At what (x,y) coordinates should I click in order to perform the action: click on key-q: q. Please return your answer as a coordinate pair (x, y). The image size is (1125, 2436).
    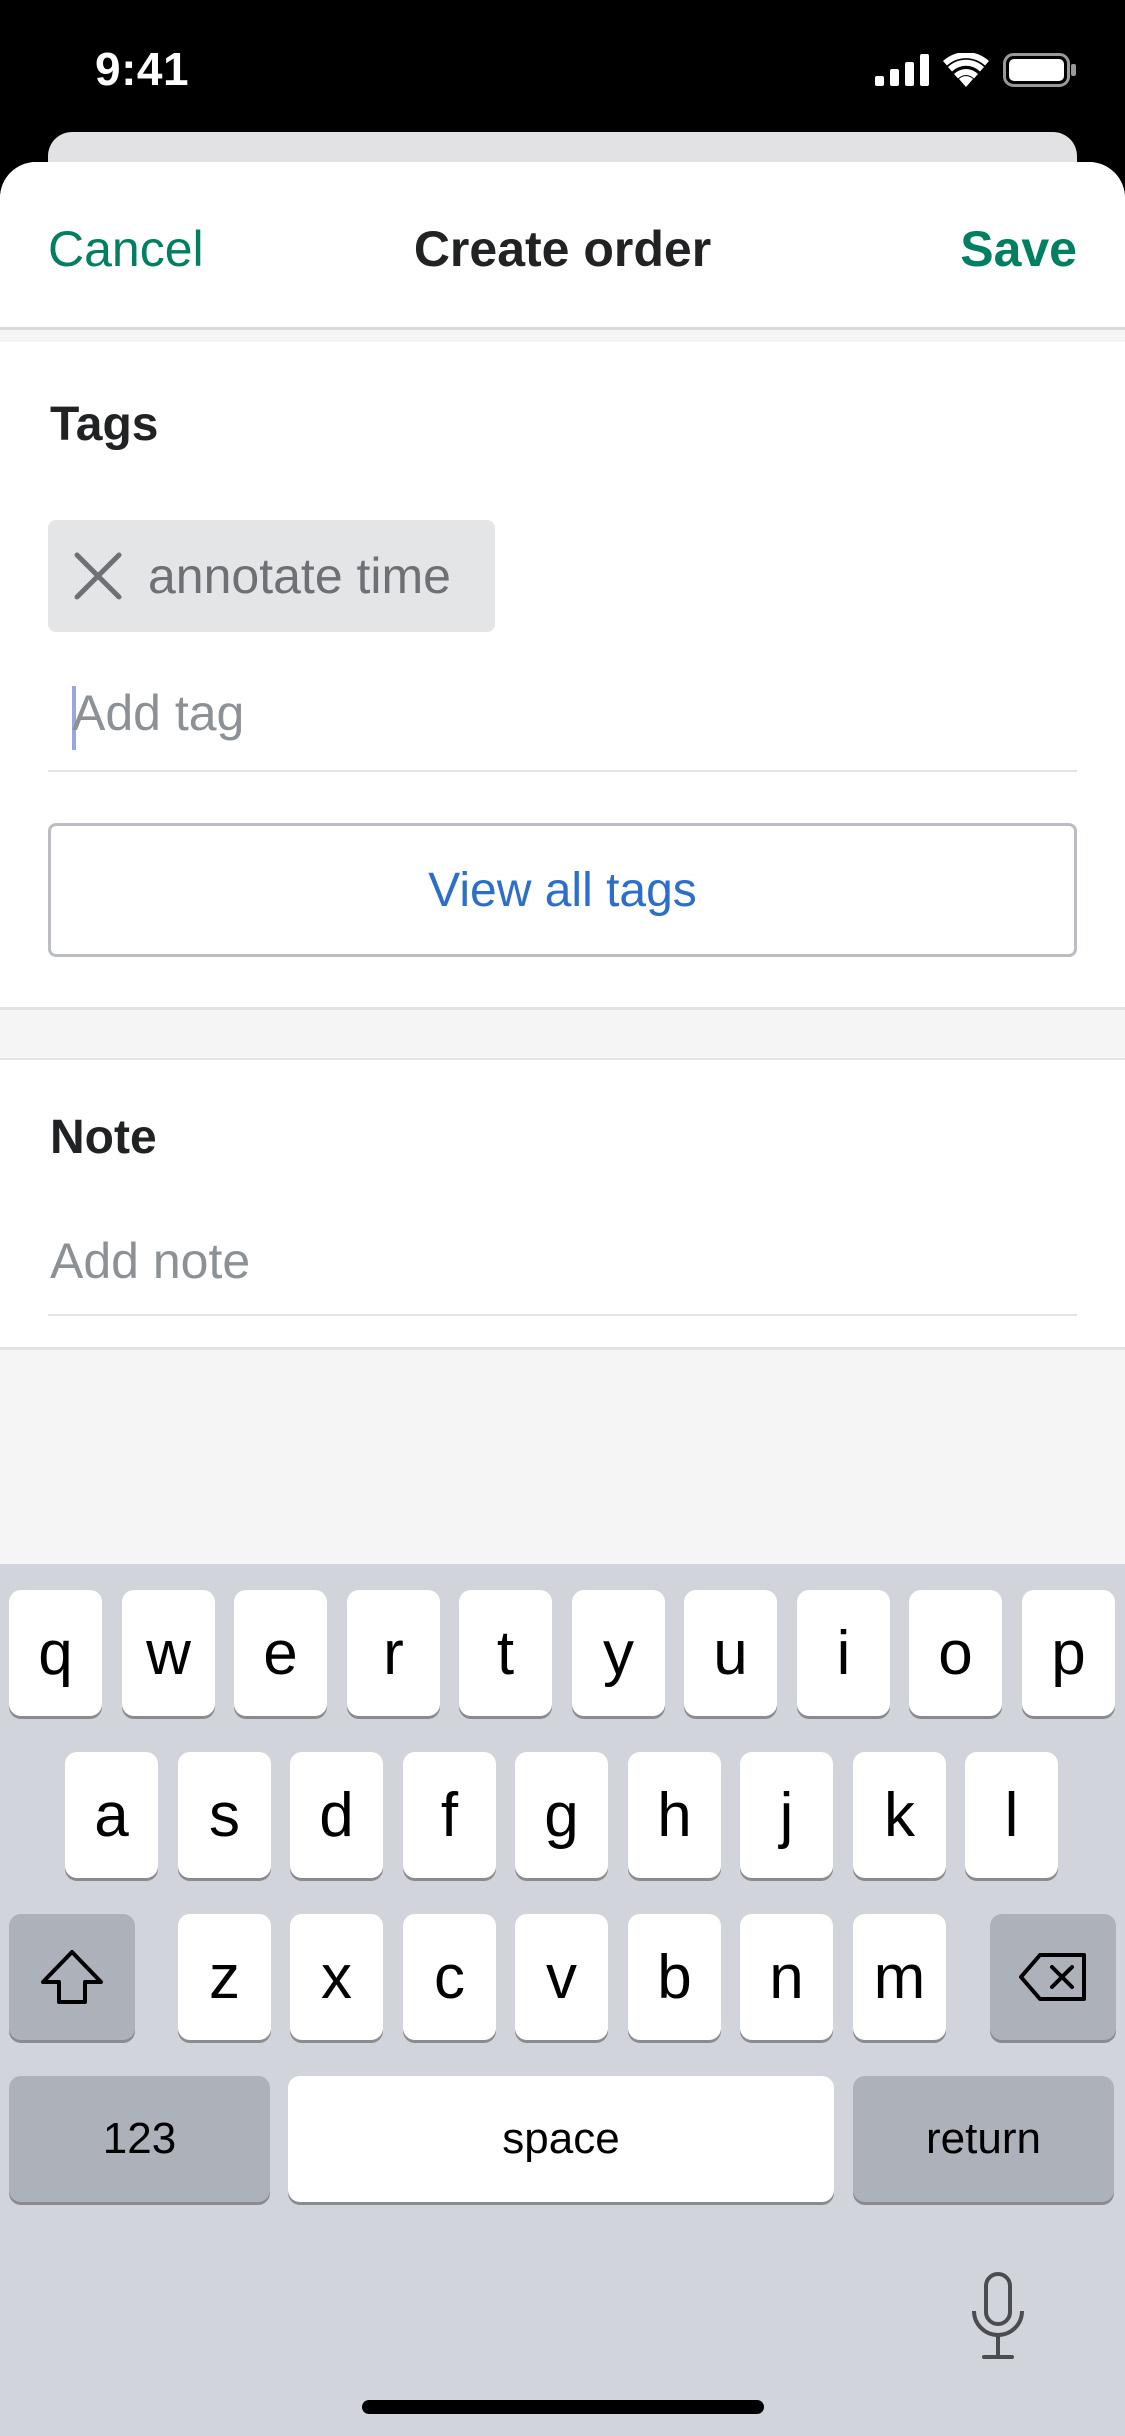
    Looking at the image, I should click on (55, 1653).